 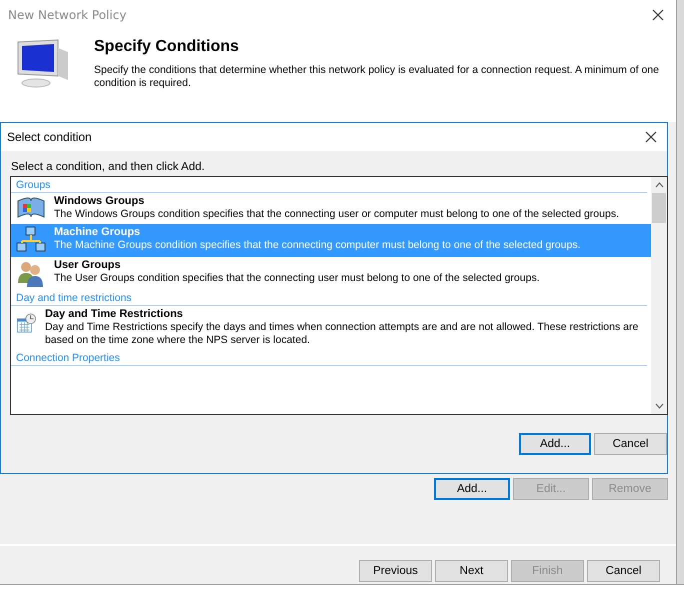 What do you see at coordinates (377, 77) in the screenshot?
I see `page-description: Specify the conditions that determine whether this network policy is evaluated for a connection request. A minimum of one condition is required.` at bounding box center [377, 77].